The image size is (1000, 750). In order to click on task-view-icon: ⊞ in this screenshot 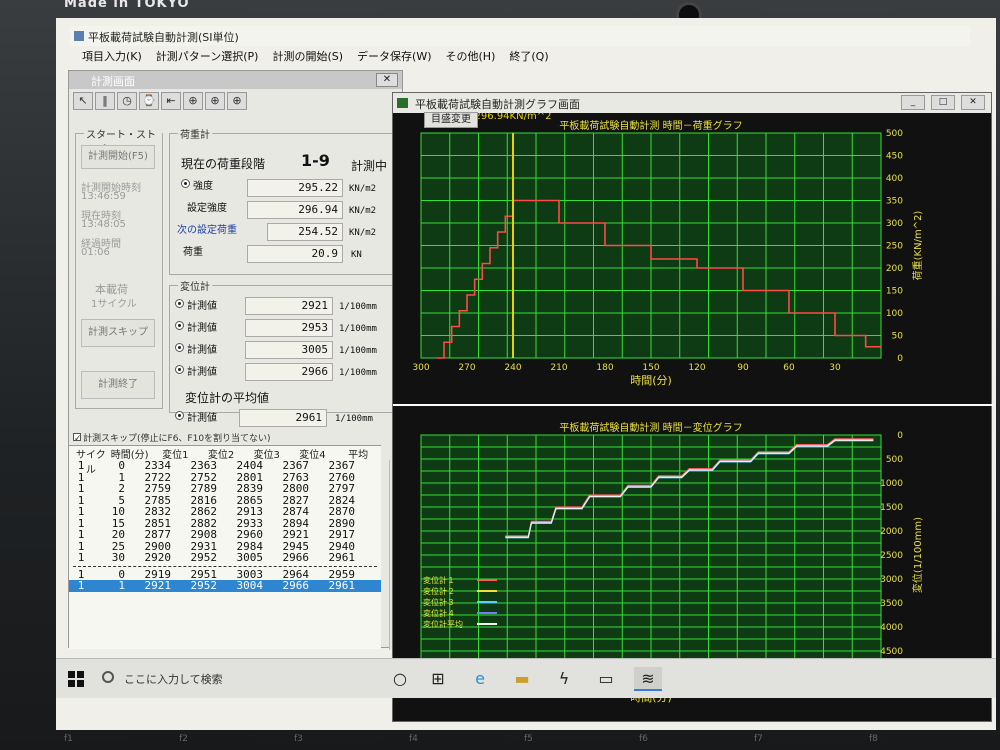, I will do `click(438, 679)`.